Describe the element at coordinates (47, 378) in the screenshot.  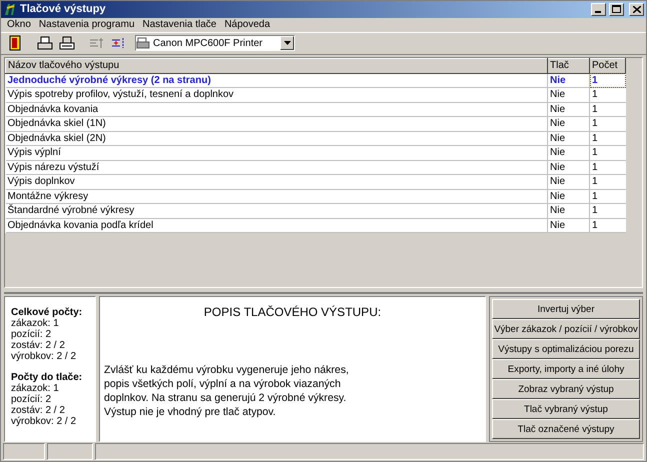
I see `counts-heading: Počty do tlače:` at that location.